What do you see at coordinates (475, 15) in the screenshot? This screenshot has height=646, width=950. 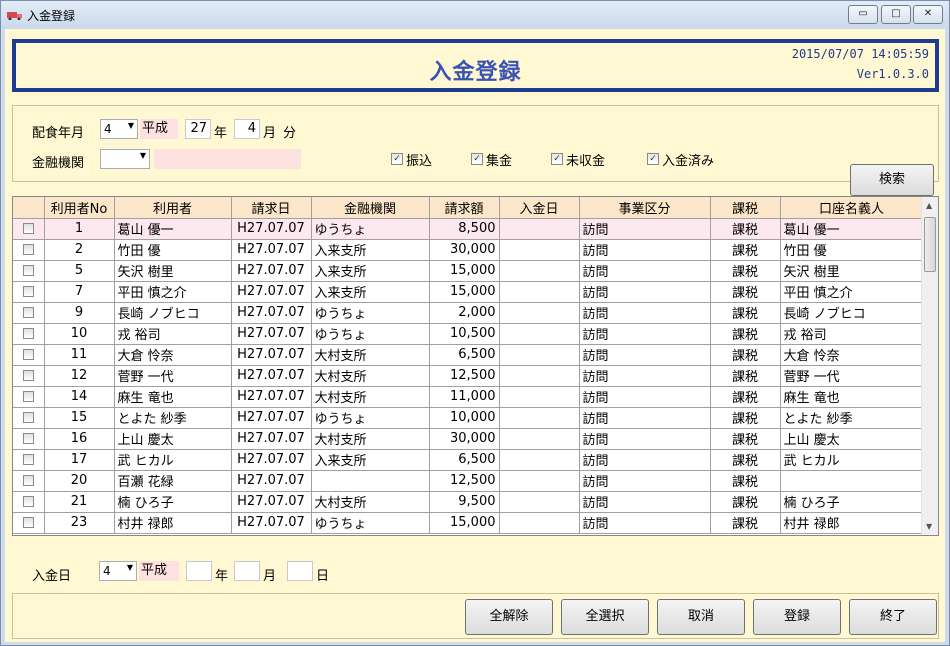 I see `title-bar: 入金登録 ▭ □ ✕` at bounding box center [475, 15].